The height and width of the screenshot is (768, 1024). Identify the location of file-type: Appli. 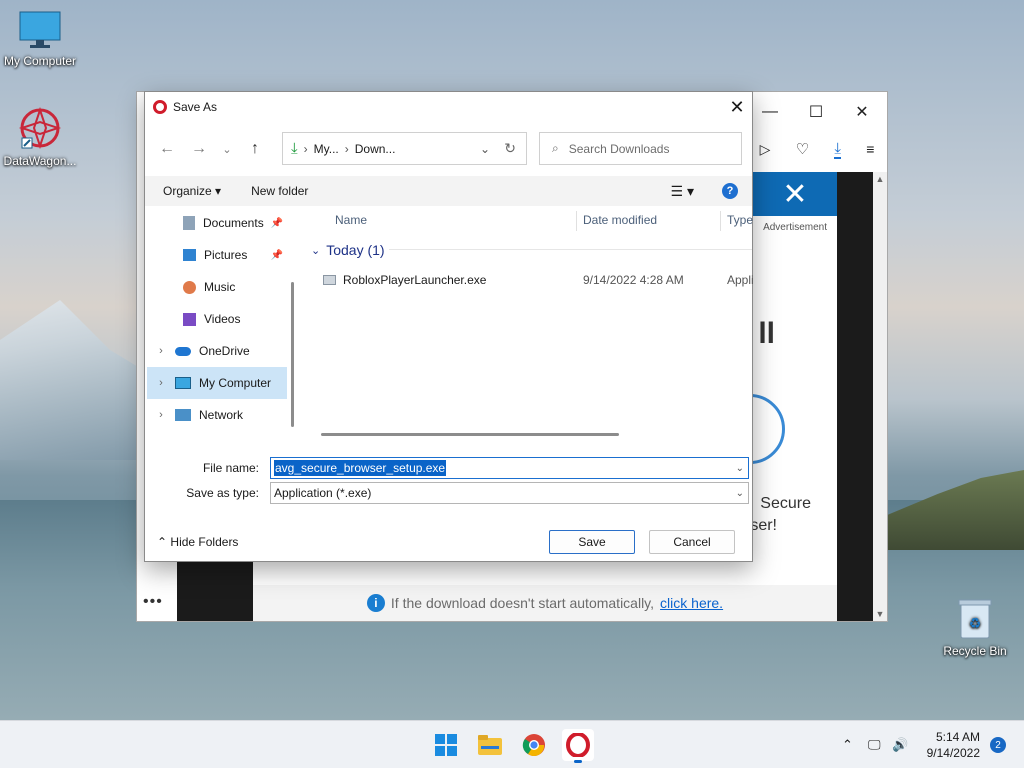
(740, 280).